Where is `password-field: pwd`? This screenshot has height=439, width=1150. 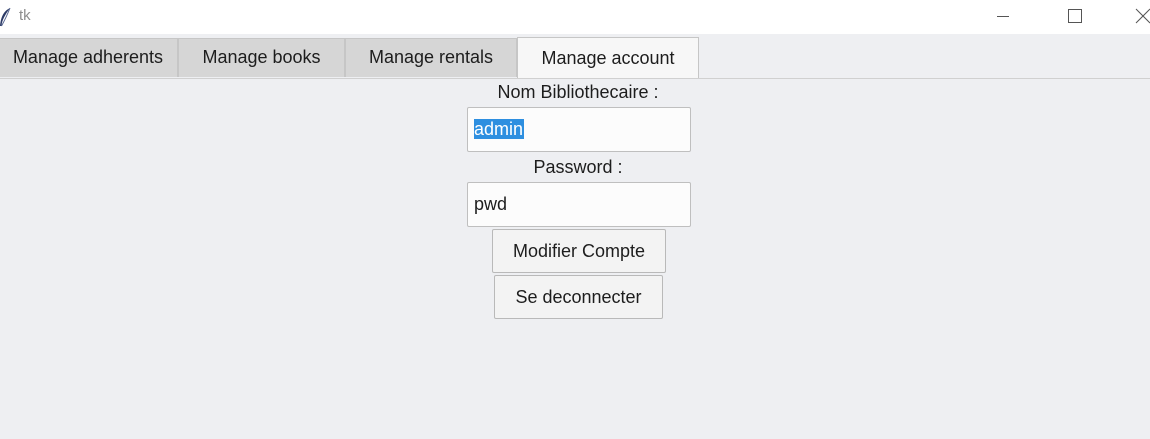 password-field: pwd is located at coordinates (579, 204).